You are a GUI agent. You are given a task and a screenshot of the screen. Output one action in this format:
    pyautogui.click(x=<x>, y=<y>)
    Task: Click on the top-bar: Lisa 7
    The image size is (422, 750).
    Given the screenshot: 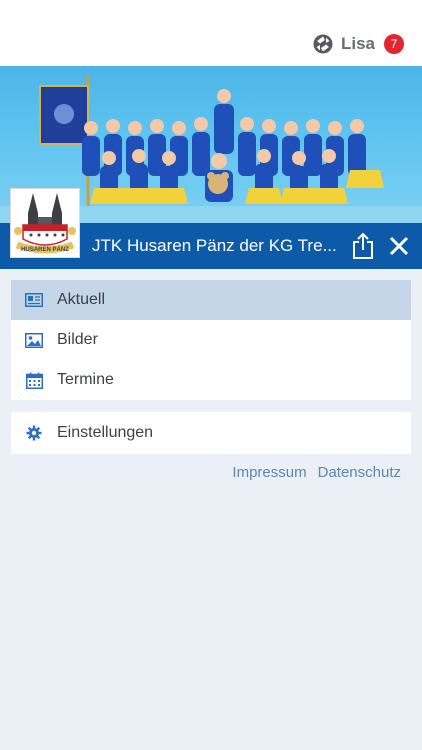 What is the action you would take?
    pyautogui.click(x=211, y=33)
    